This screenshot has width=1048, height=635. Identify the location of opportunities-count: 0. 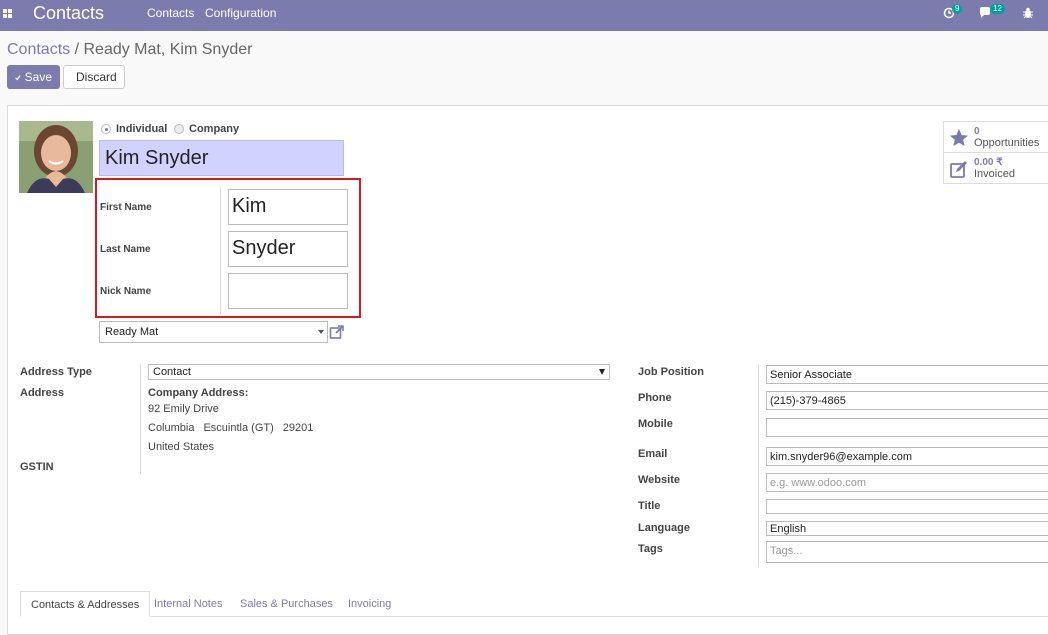
(977, 131).